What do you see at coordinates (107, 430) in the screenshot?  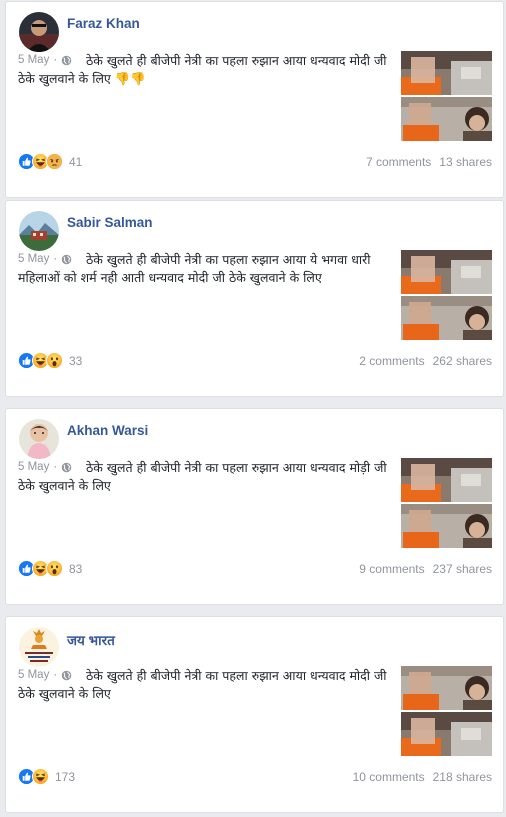 I see `author-name: Akhan Warsi` at bounding box center [107, 430].